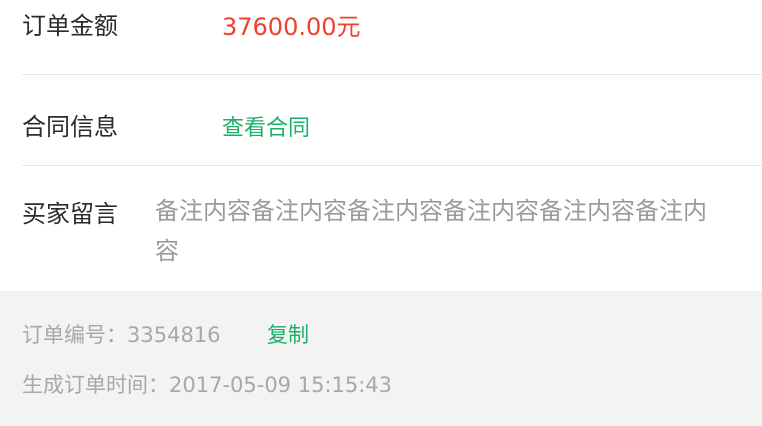  Describe the element at coordinates (70, 127) in the screenshot. I see `contract-info-label: 合同信息` at that location.